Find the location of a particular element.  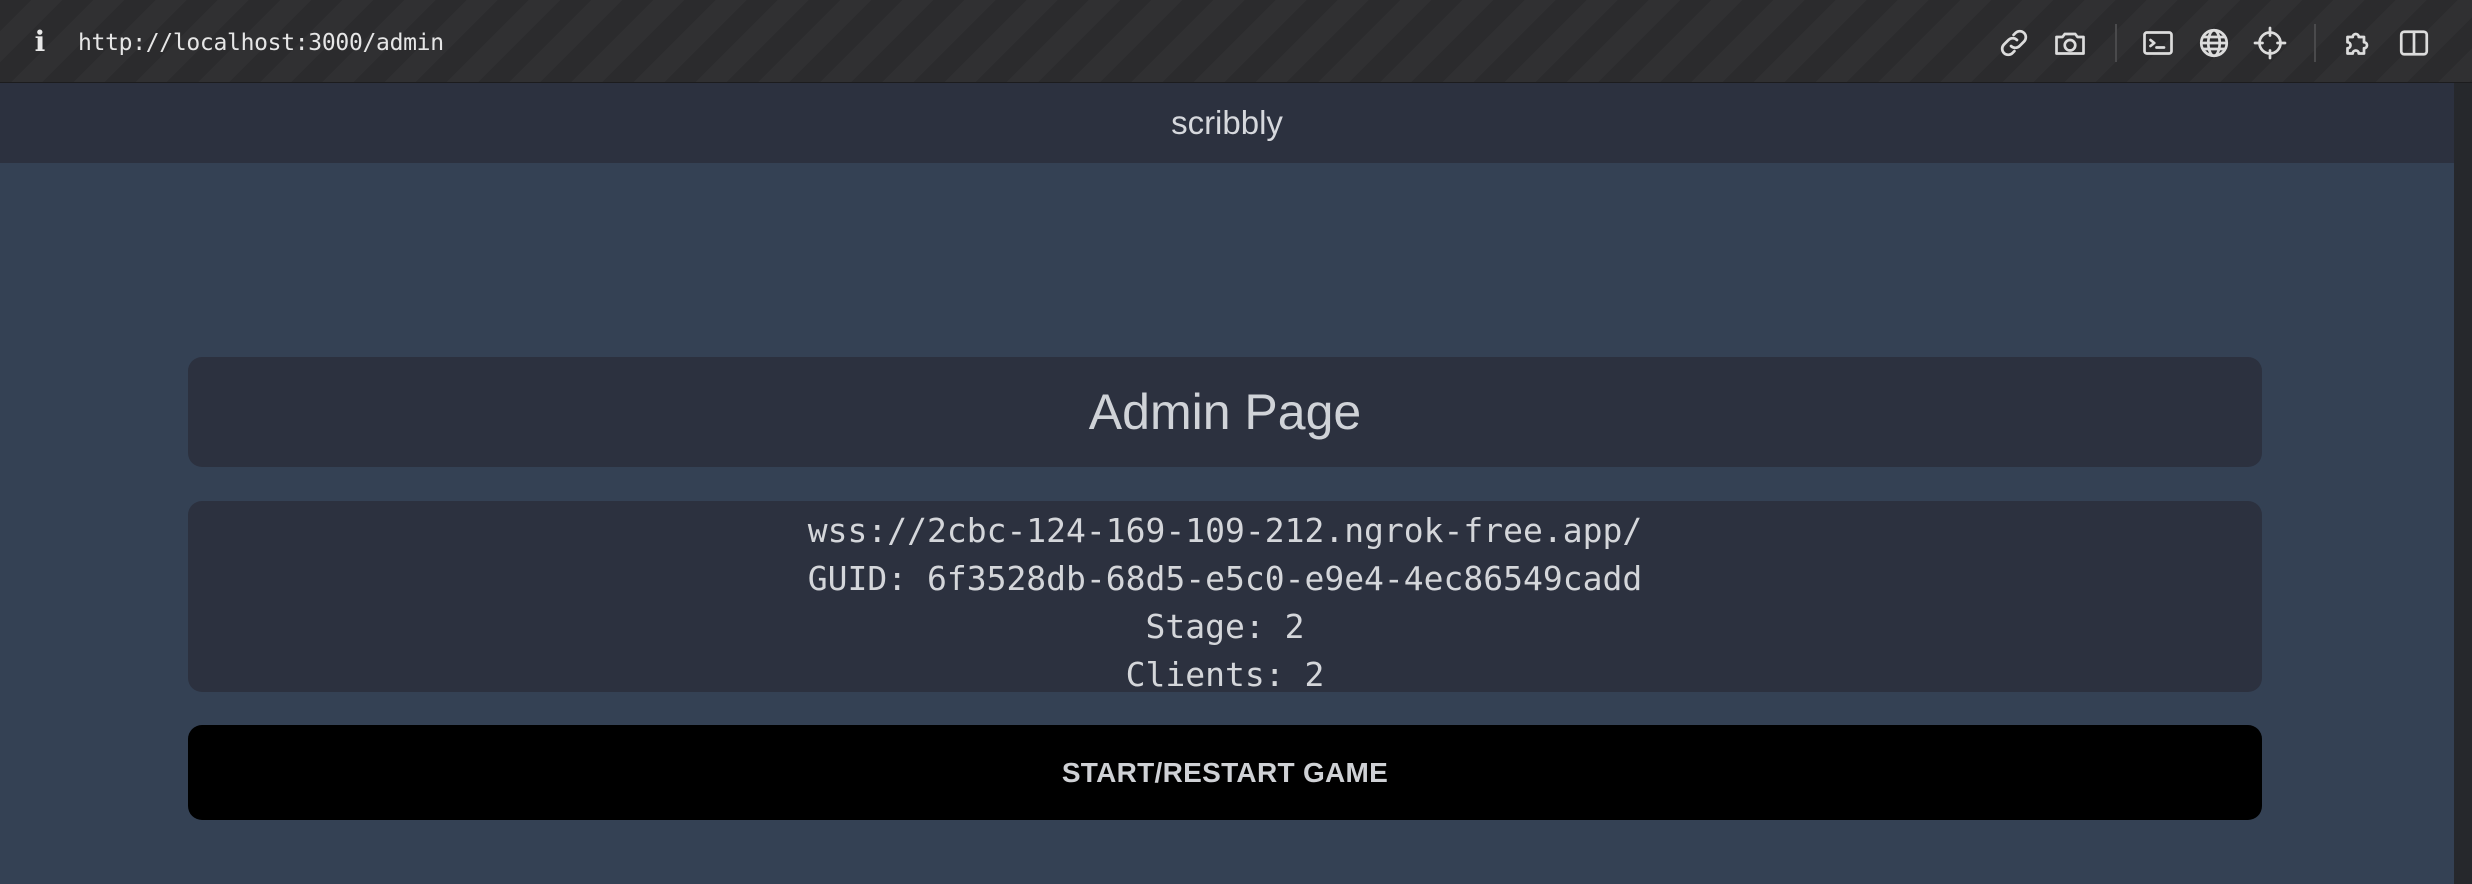

browser-toolbar: i http://localhost:3000/admin is located at coordinates (1236, 41).